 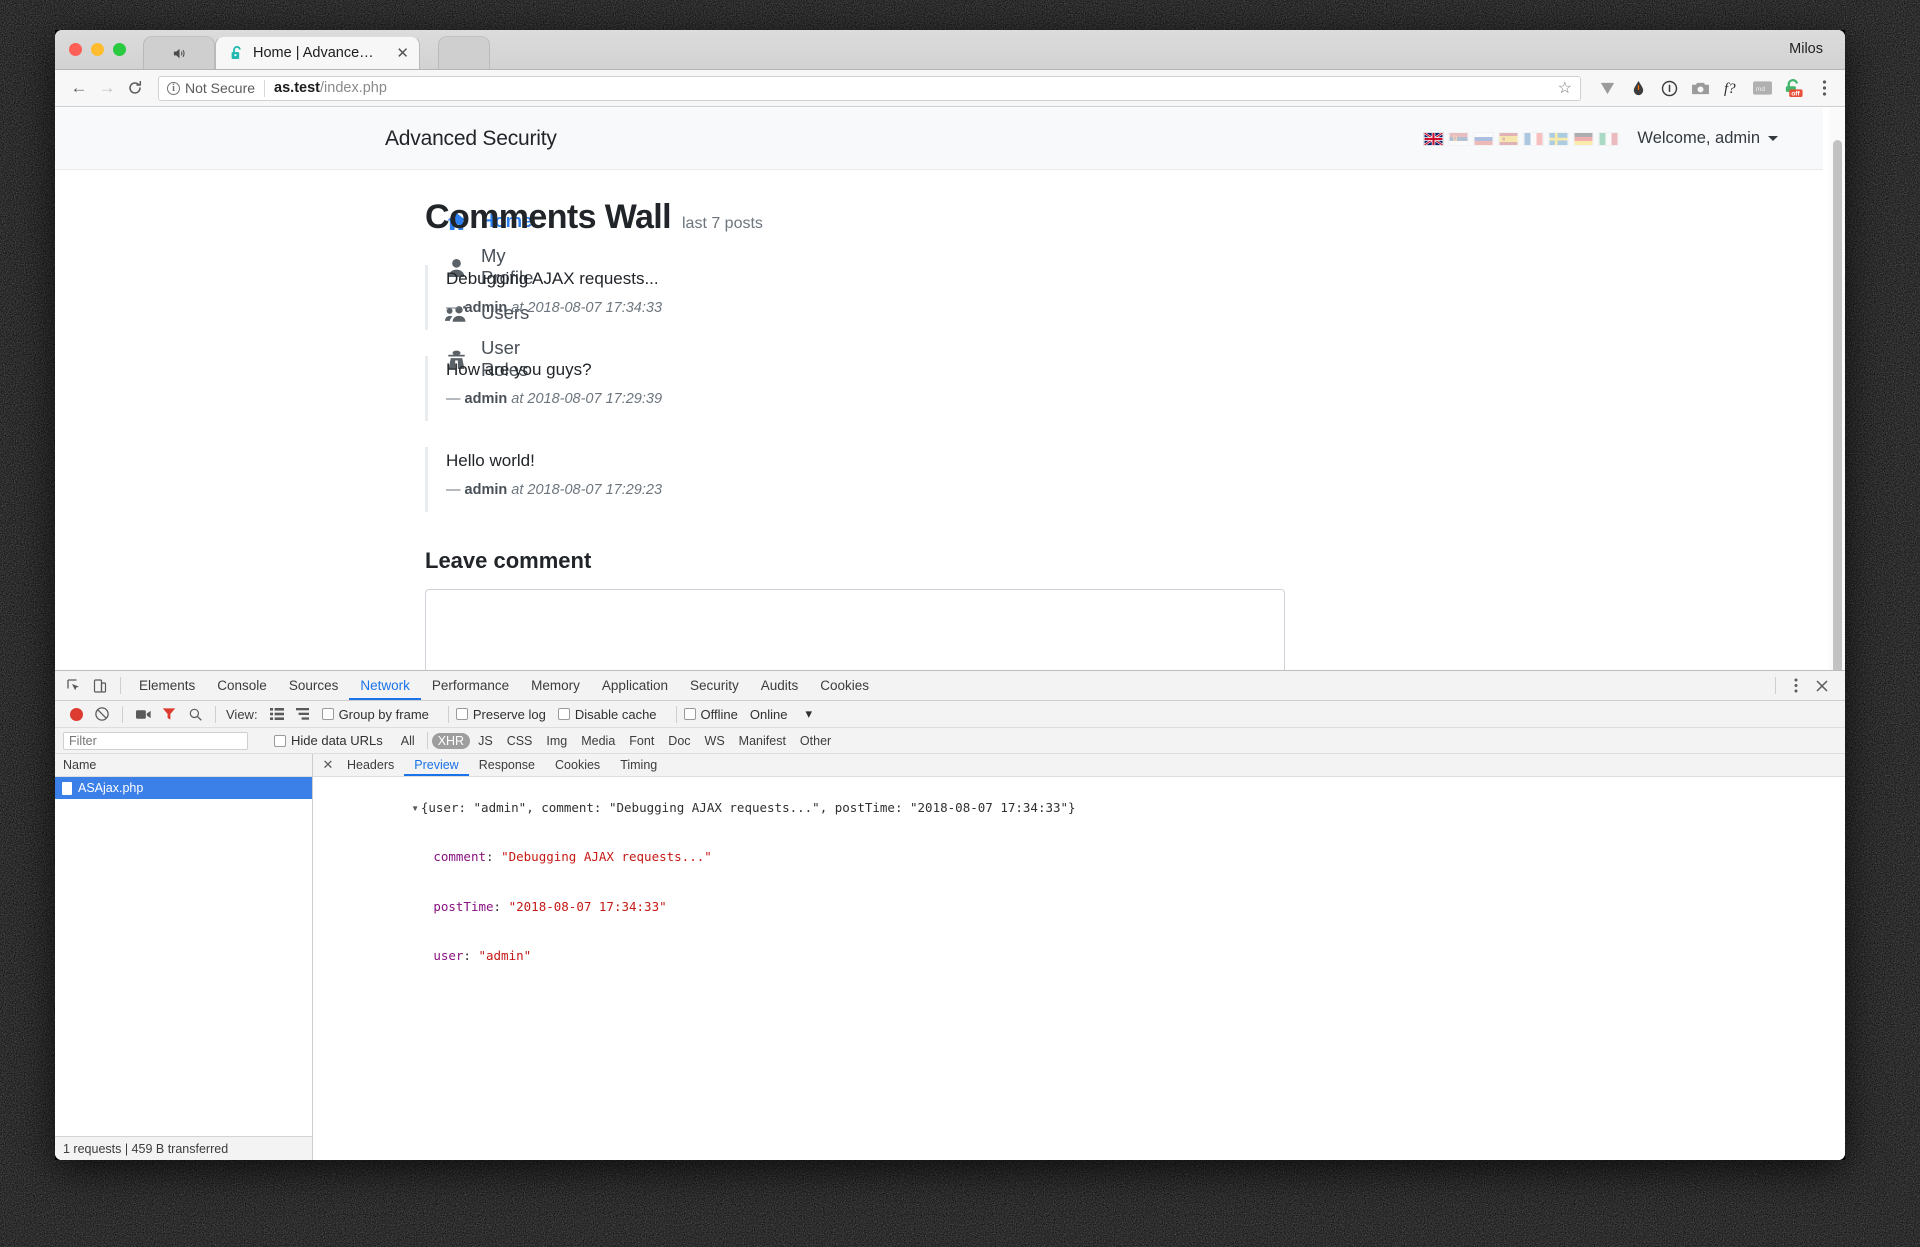 I want to click on browser-profile-name: Milos, so click(x=1806, y=49).